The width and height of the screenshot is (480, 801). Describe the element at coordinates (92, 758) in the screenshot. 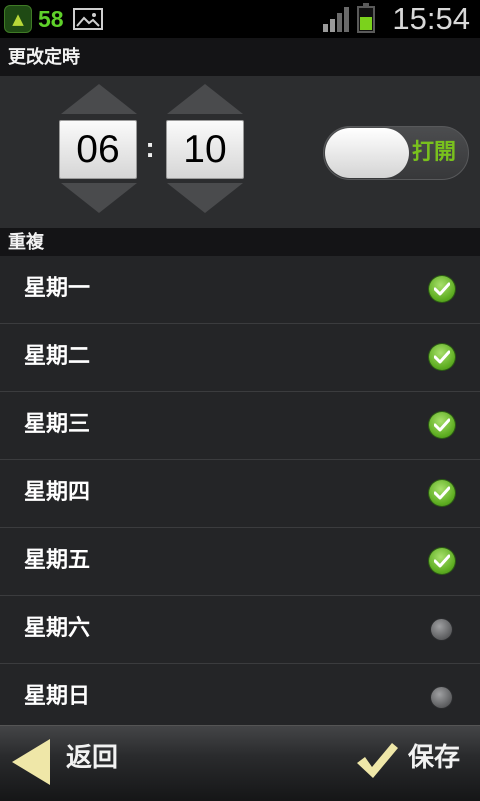

I see `back-label: 返回` at that location.